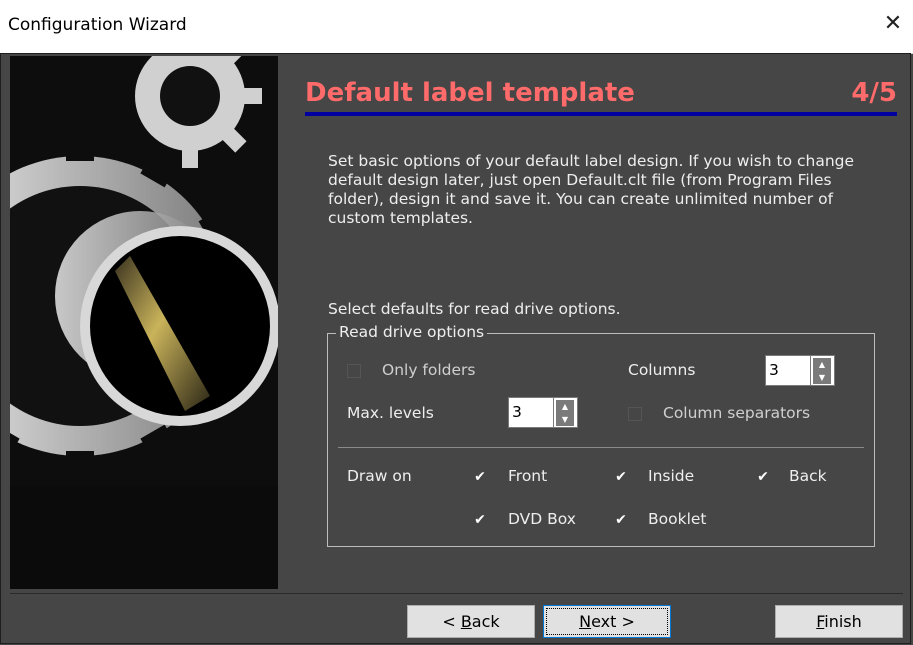 The image size is (913, 645). Describe the element at coordinates (621, 477) in the screenshot. I see `inside-checkbox: ✔` at that location.